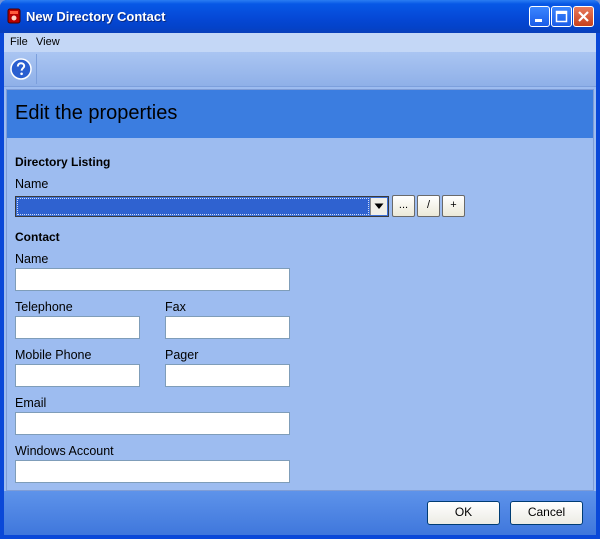  What do you see at coordinates (300, 114) in the screenshot?
I see `panel-header: Edit the properties` at bounding box center [300, 114].